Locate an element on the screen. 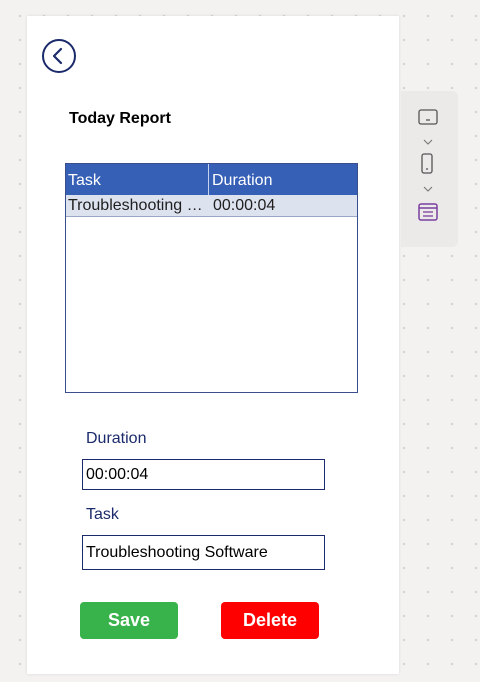 The image size is (480, 682). save-button: Save is located at coordinates (129, 620).